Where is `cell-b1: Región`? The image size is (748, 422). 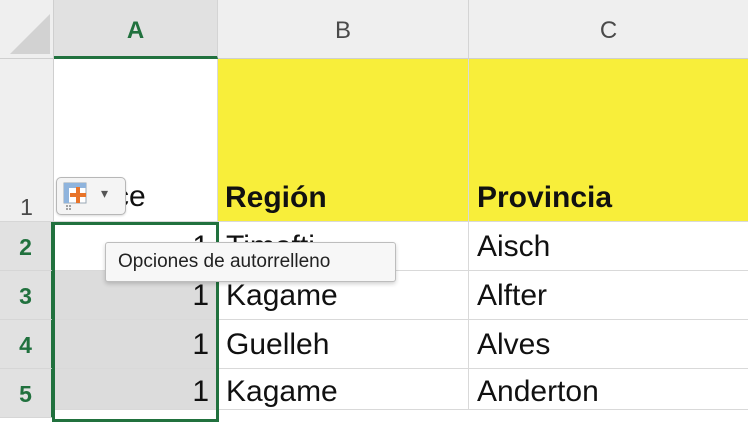 cell-b1: Región is located at coordinates (343, 140).